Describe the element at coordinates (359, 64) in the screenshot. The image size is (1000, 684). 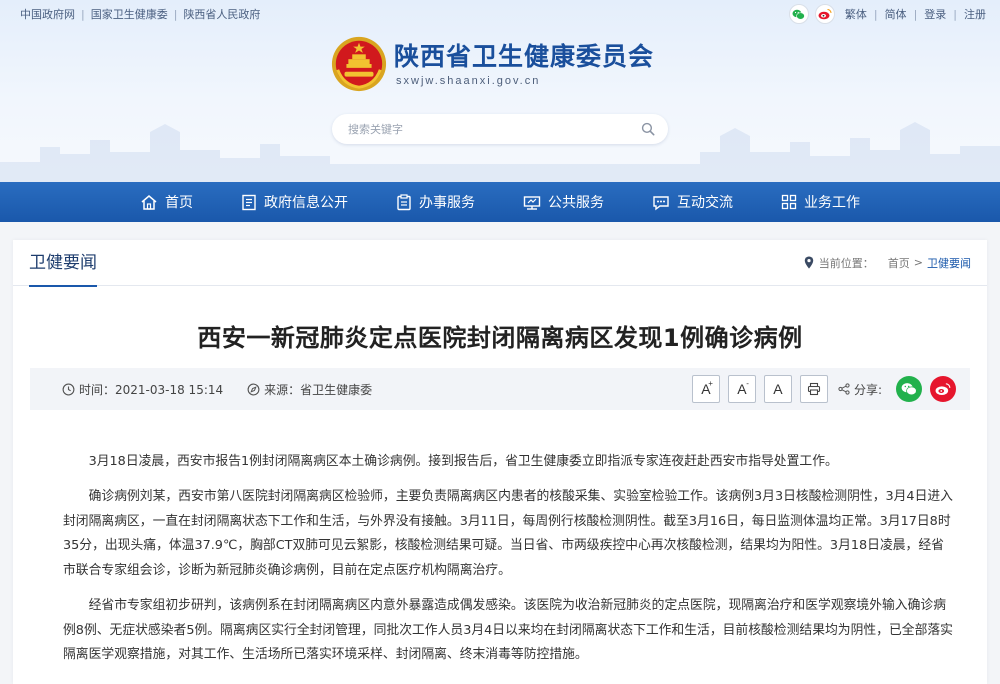
I see `national-emblem-icon` at that location.